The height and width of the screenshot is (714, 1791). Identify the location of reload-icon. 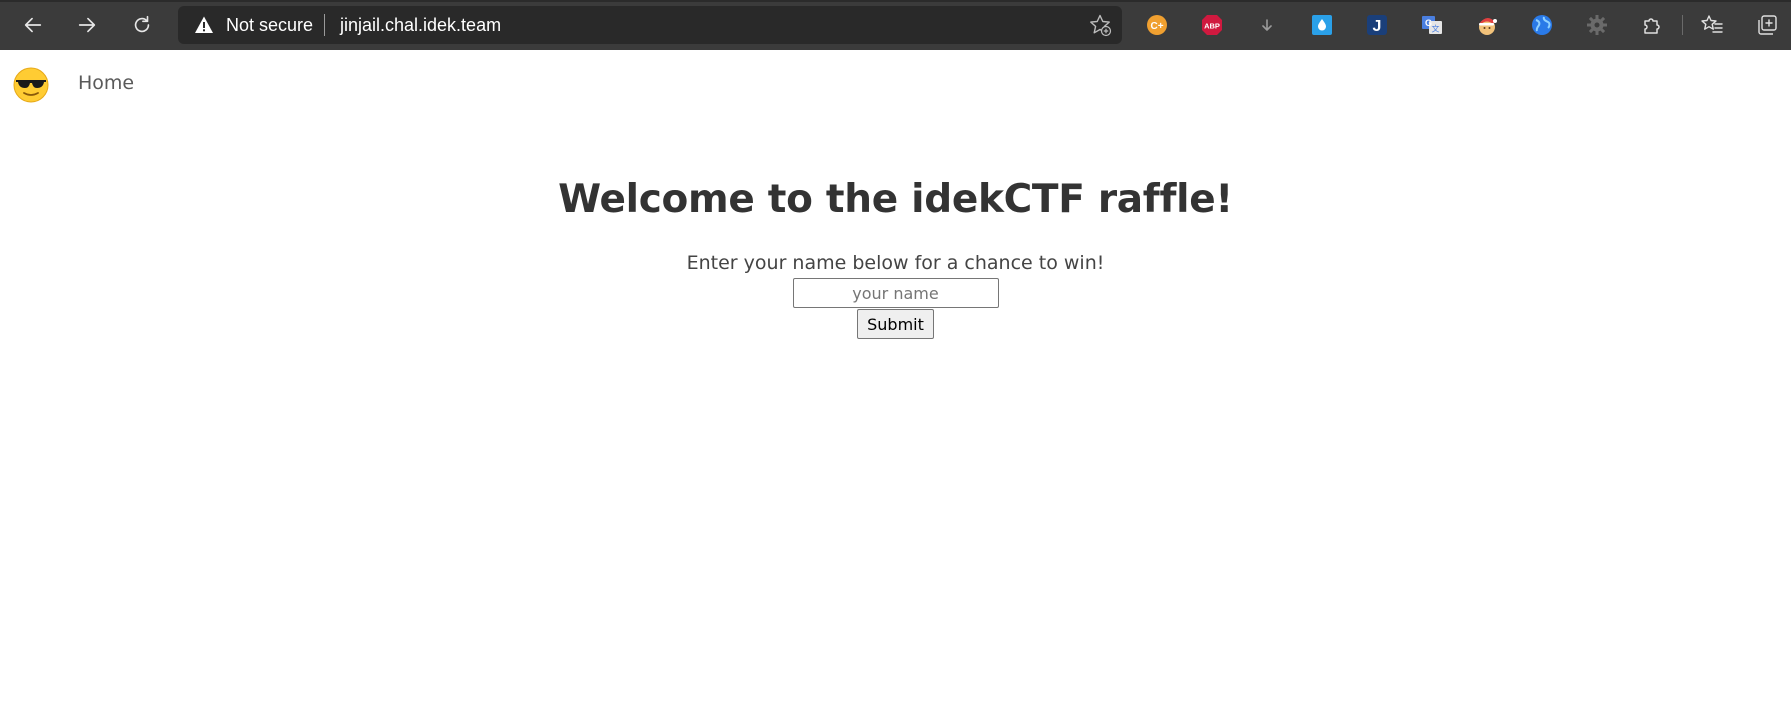
(142, 24).